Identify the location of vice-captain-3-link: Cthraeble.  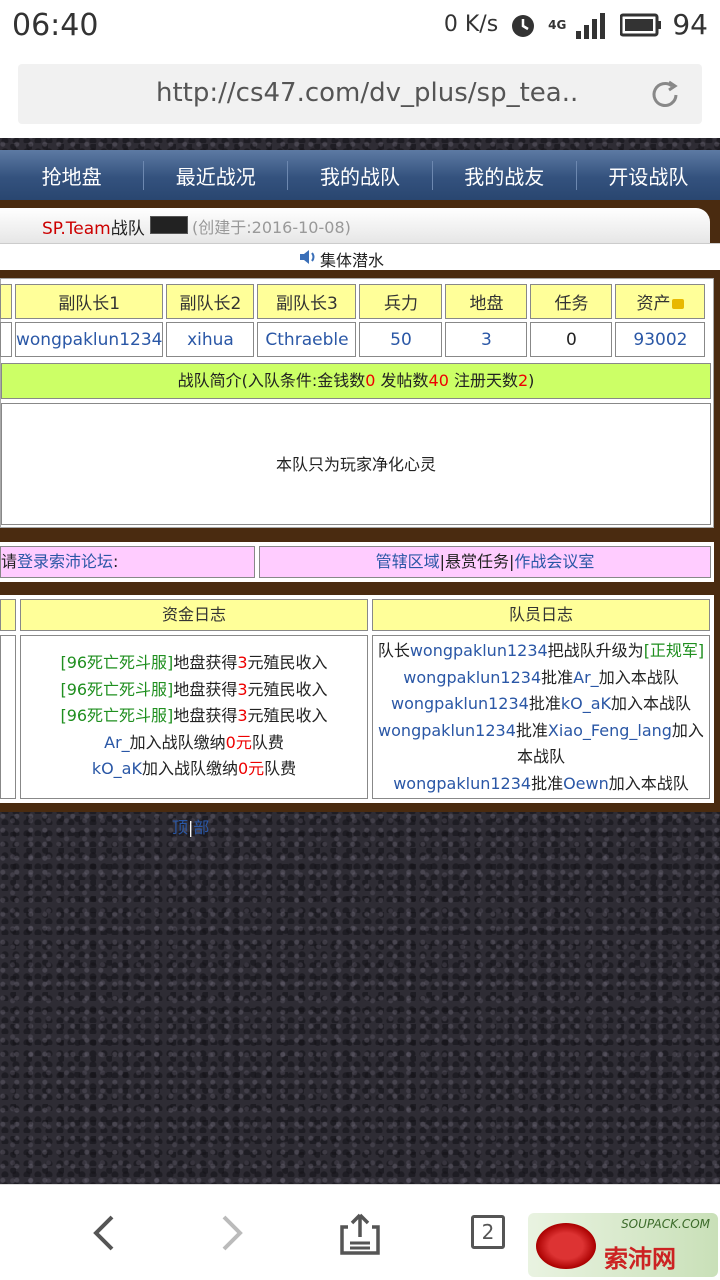
(307, 339).